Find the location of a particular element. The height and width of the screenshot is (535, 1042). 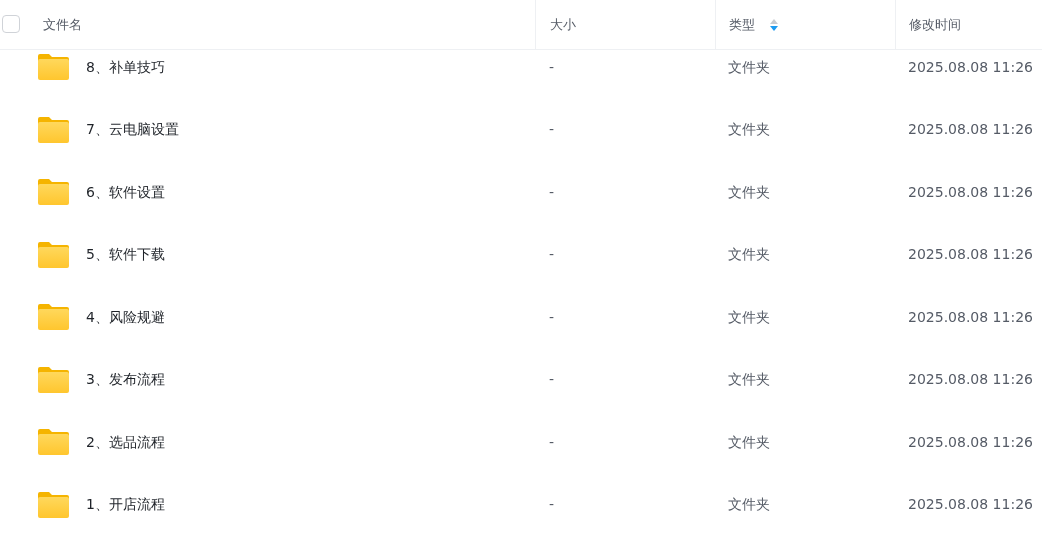

file-name: 1、开店流程 is located at coordinates (125, 505).